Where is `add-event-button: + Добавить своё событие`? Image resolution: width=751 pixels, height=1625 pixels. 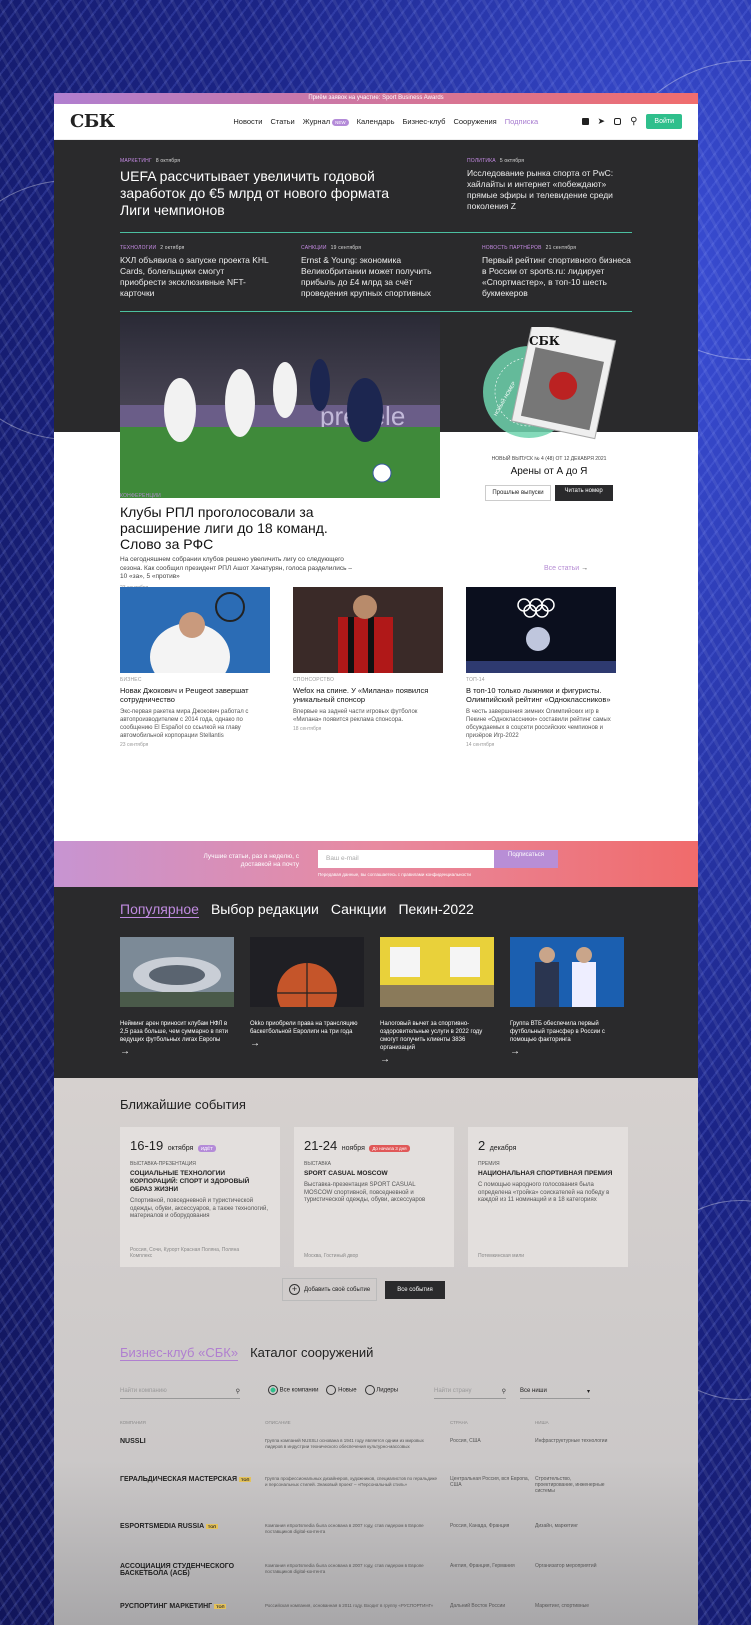
add-event-button: + Добавить своё событие is located at coordinates (330, 1289).